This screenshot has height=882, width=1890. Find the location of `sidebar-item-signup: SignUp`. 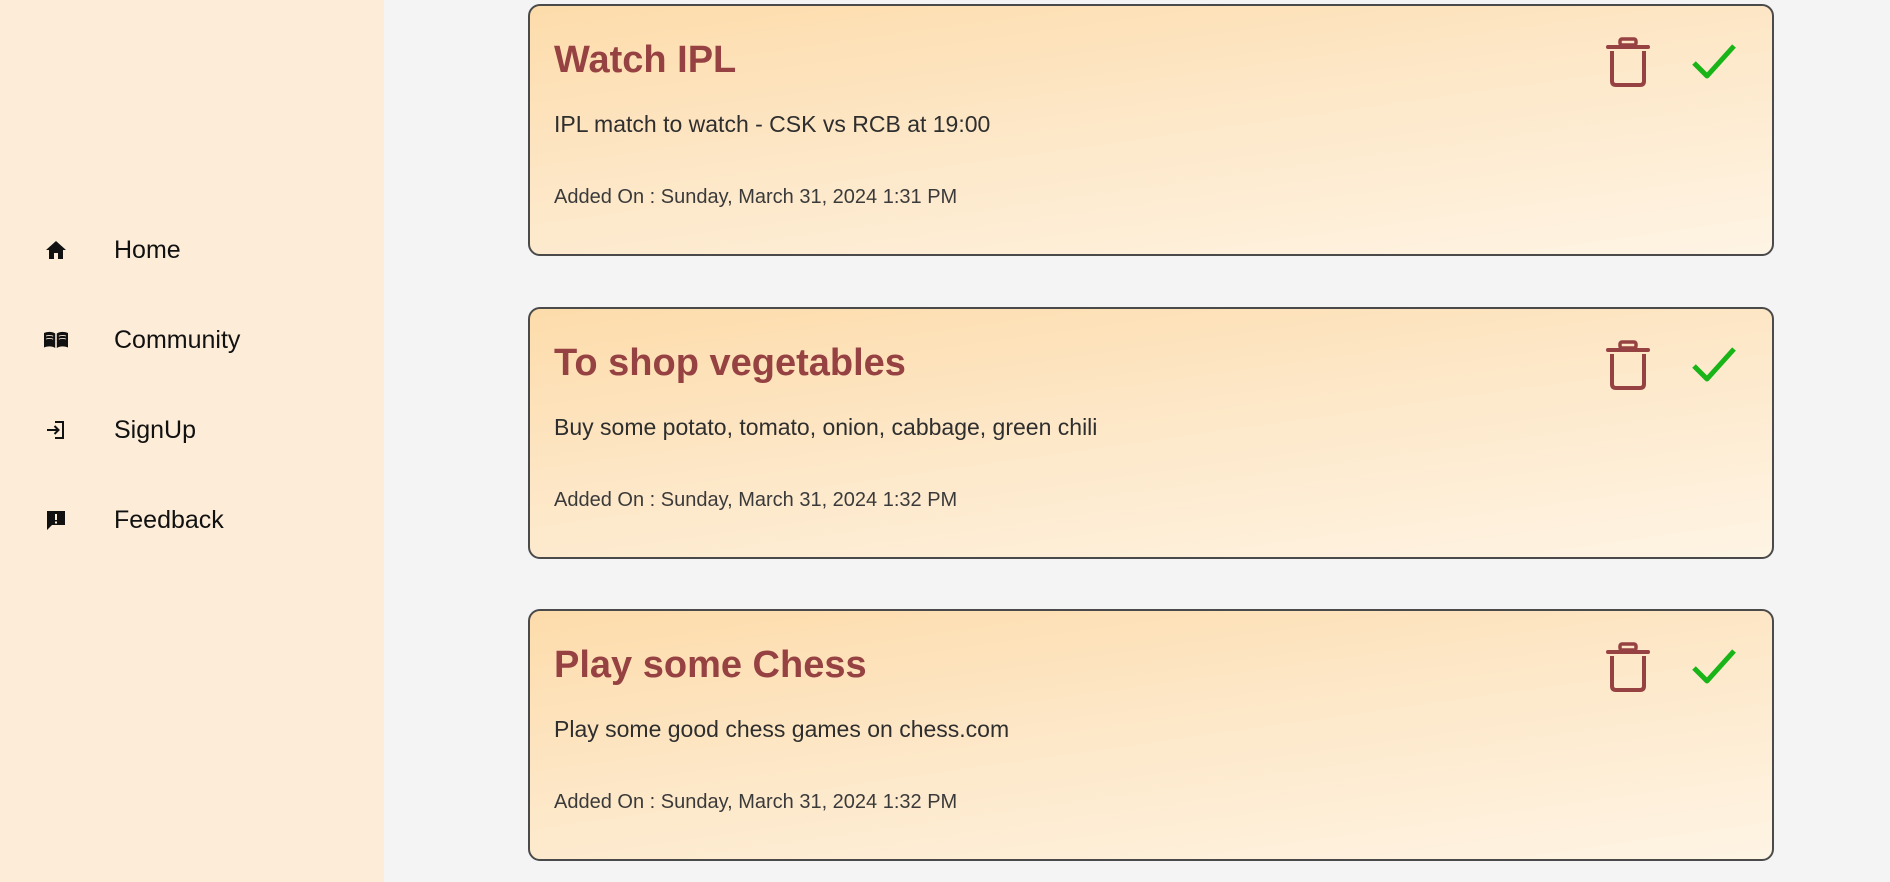

sidebar-item-signup: SignUp is located at coordinates (192, 430).